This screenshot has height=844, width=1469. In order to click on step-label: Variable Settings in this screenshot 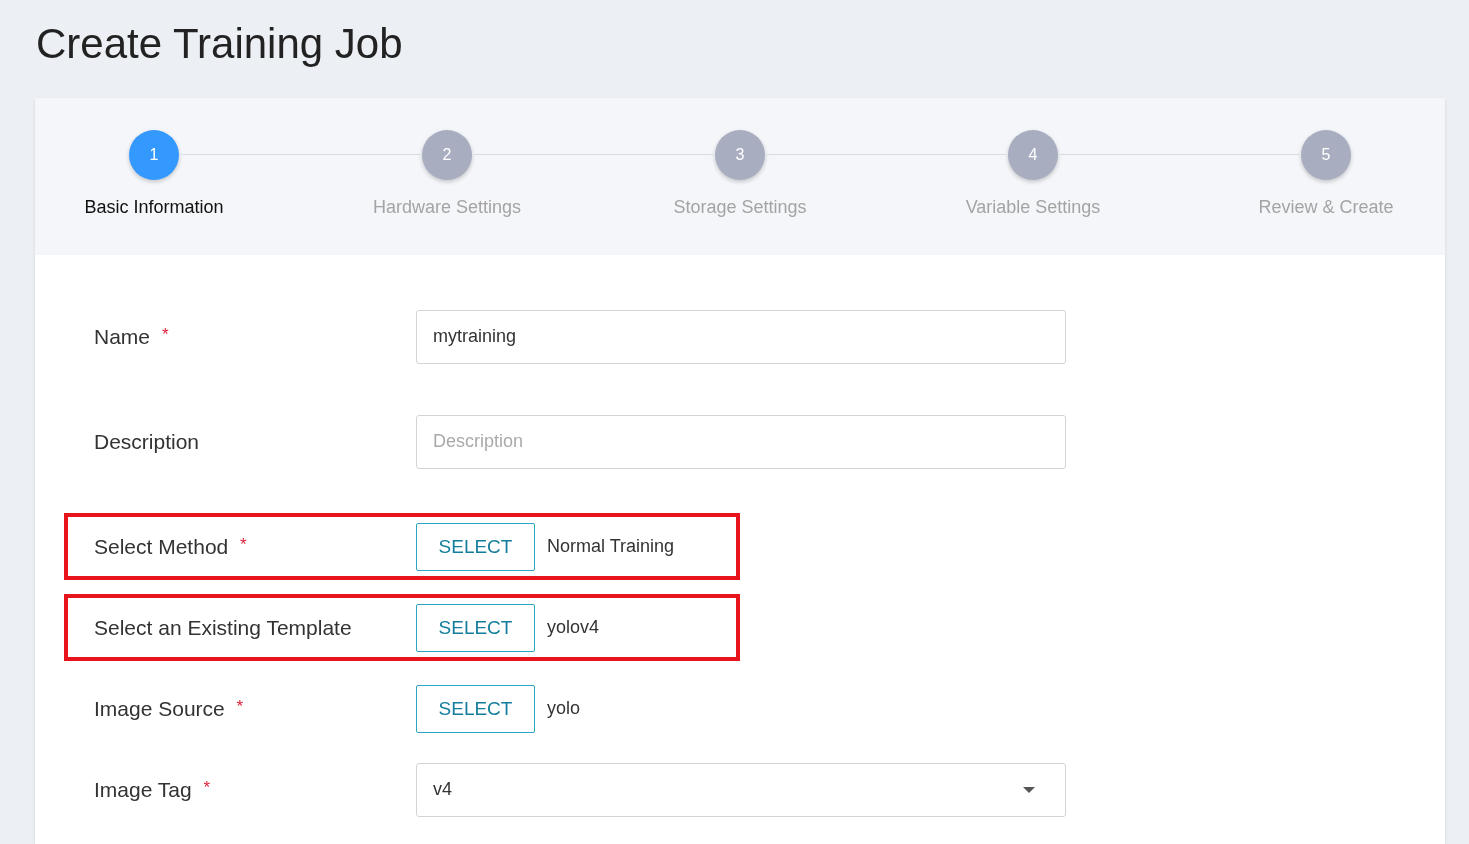, I will do `click(1033, 207)`.